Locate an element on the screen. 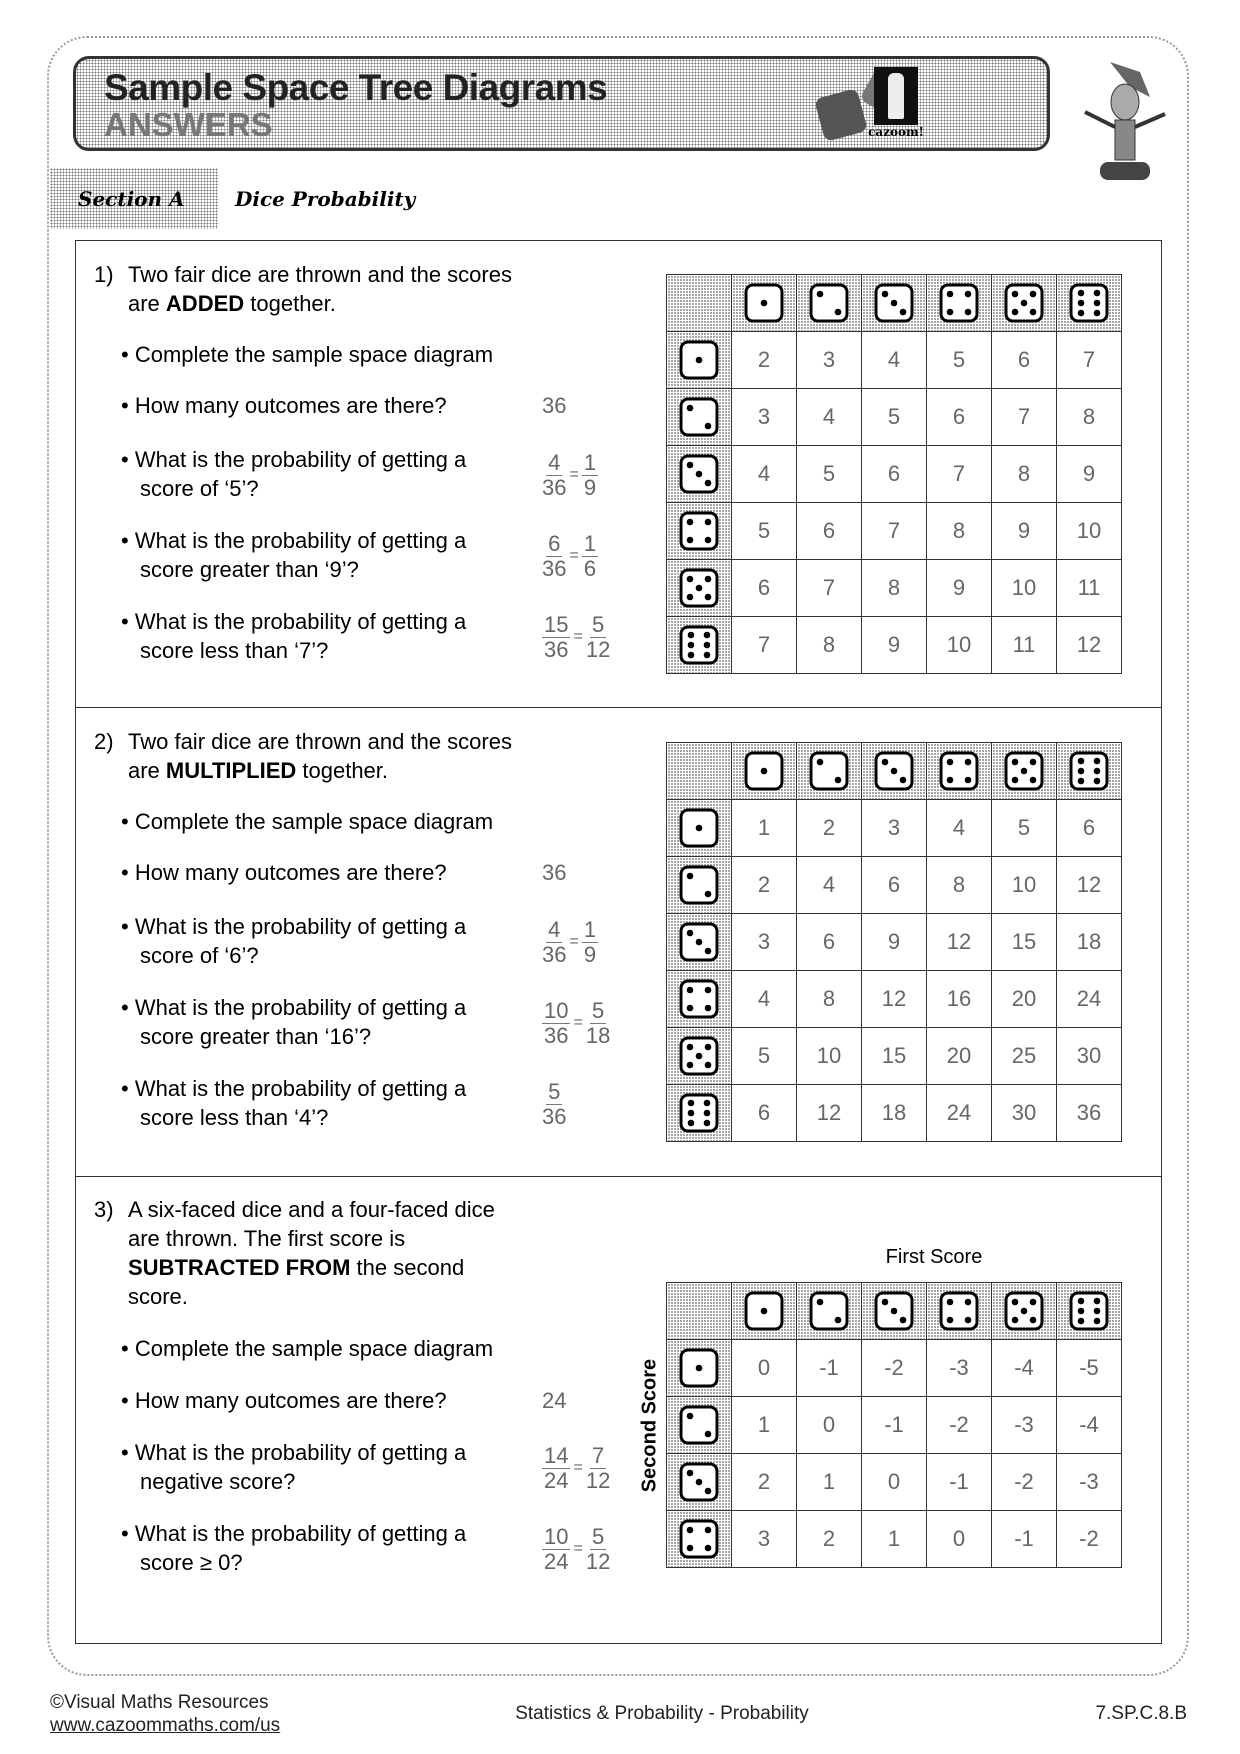 This screenshot has height=1754, width=1240. answer: 36 is located at coordinates (554, 405).